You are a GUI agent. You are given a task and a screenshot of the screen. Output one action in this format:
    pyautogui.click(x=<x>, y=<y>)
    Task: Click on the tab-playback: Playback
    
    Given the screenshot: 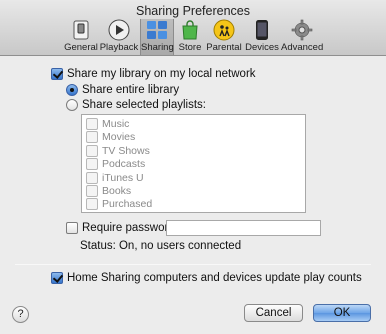 What is the action you would take?
    pyautogui.click(x=119, y=37)
    